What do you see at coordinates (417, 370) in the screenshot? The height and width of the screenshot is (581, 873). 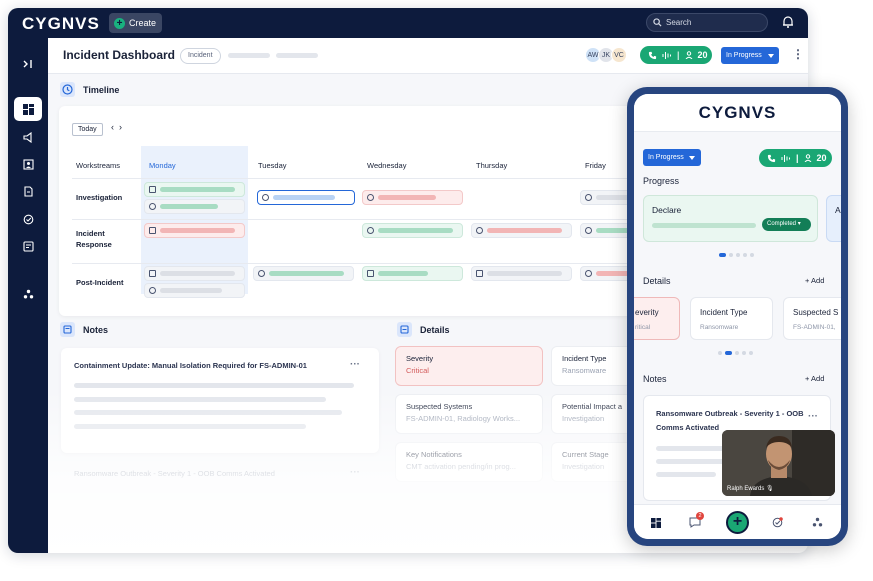 I see `detail-value: Critical` at bounding box center [417, 370].